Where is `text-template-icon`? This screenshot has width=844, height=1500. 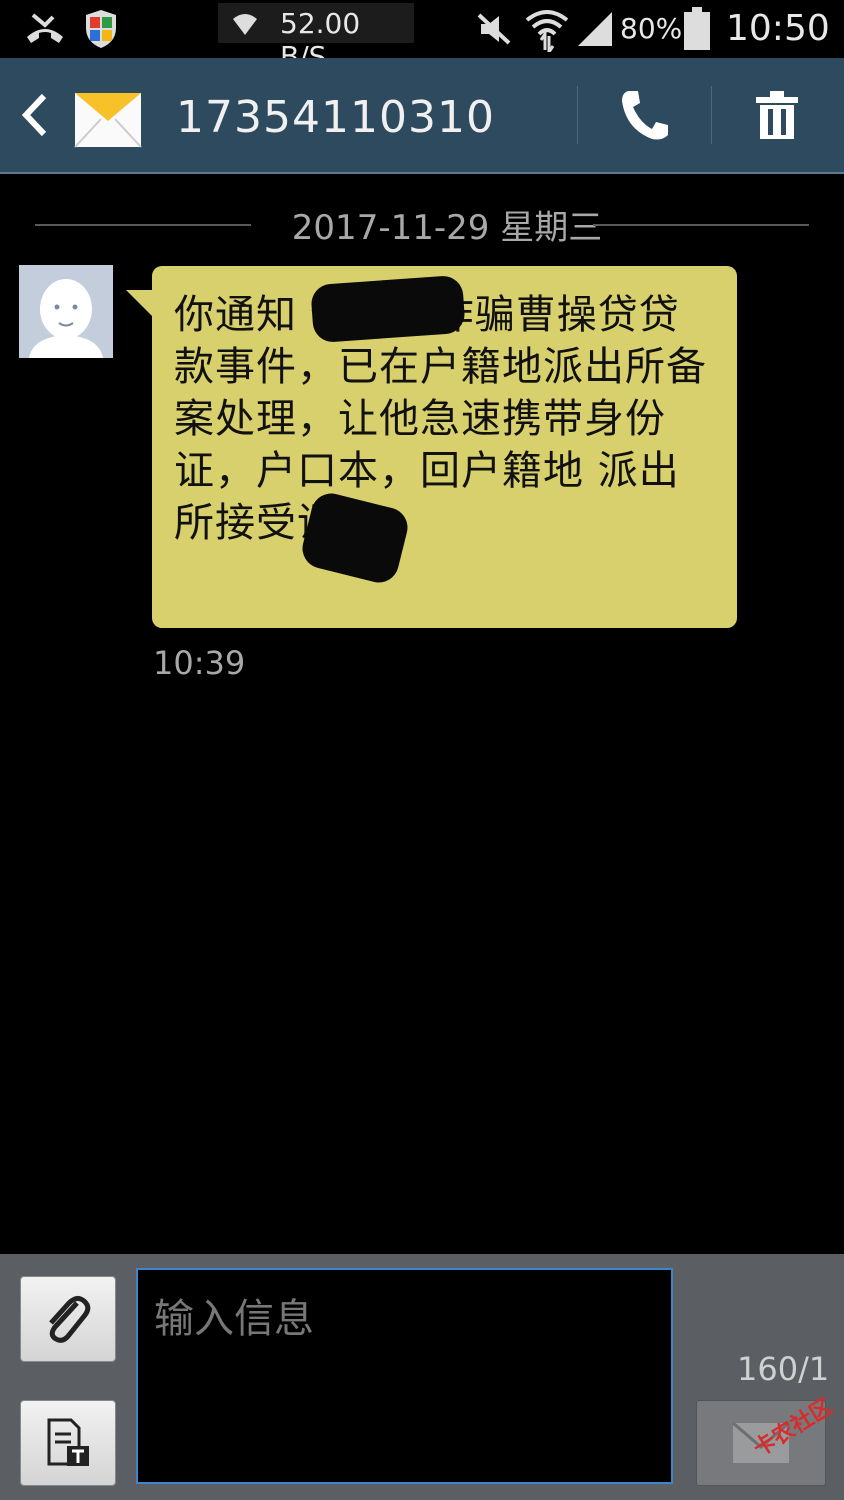 text-template-icon is located at coordinates (68, 1442).